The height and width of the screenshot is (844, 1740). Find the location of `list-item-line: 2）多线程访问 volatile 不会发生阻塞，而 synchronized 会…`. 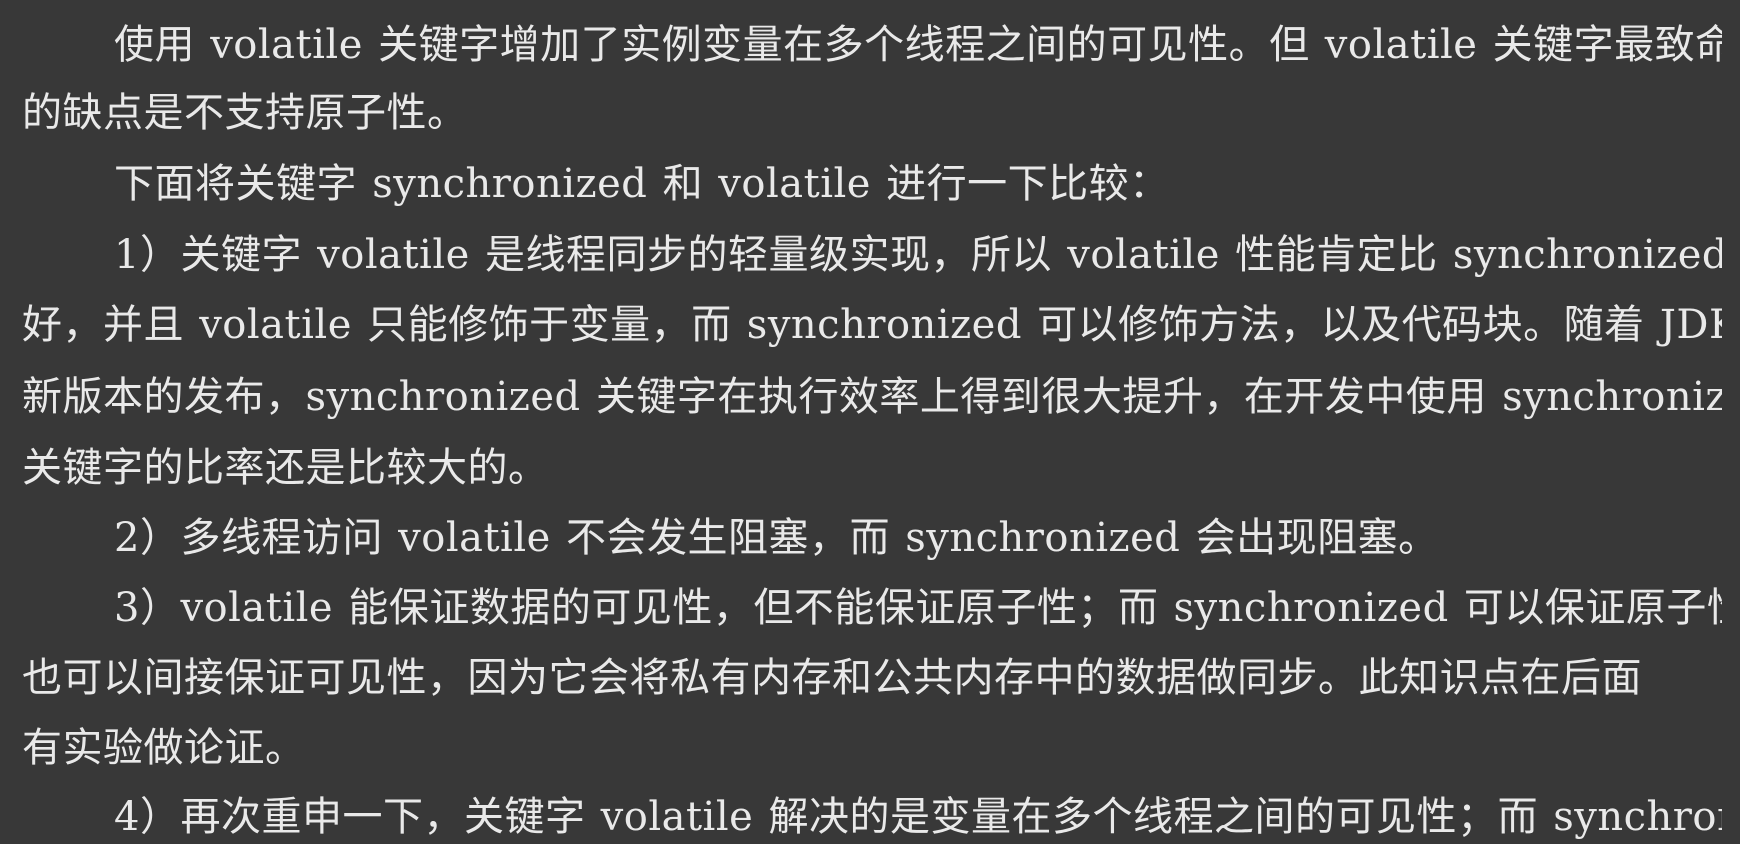

list-item-line: 2）多线程访问 volatile 不会发生阻塞，而 synchronized 会… is located at coordinates (776, 538).